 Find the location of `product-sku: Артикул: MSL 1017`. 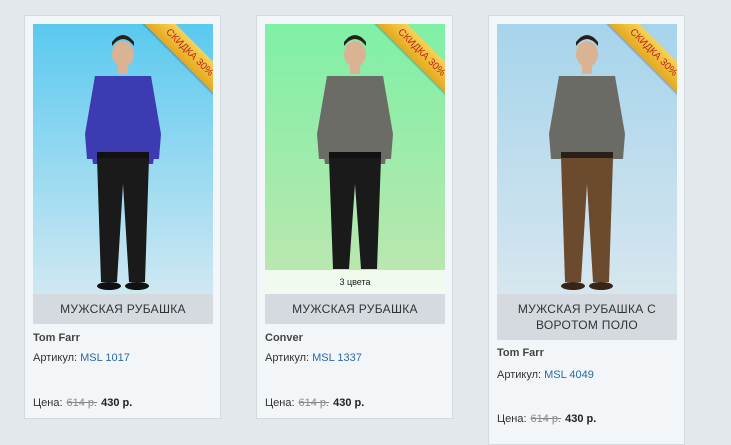

product-sku: Артикул: MSL 1017 is located at coordinates (81, 358).